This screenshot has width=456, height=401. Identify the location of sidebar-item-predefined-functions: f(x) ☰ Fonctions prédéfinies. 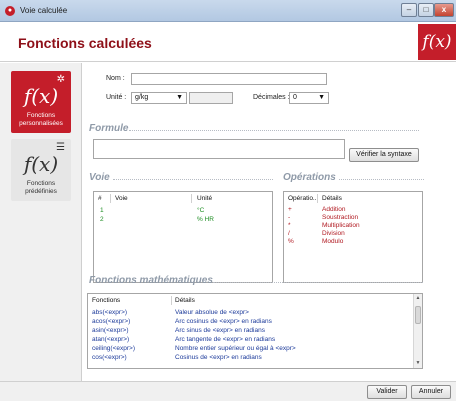
(41, 170).